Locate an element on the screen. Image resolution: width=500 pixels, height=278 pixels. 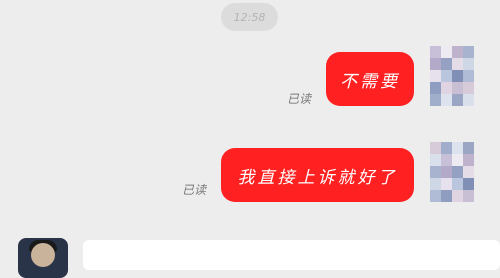
message-bubble-1: 不需要 is located at coordinates (370, 79).